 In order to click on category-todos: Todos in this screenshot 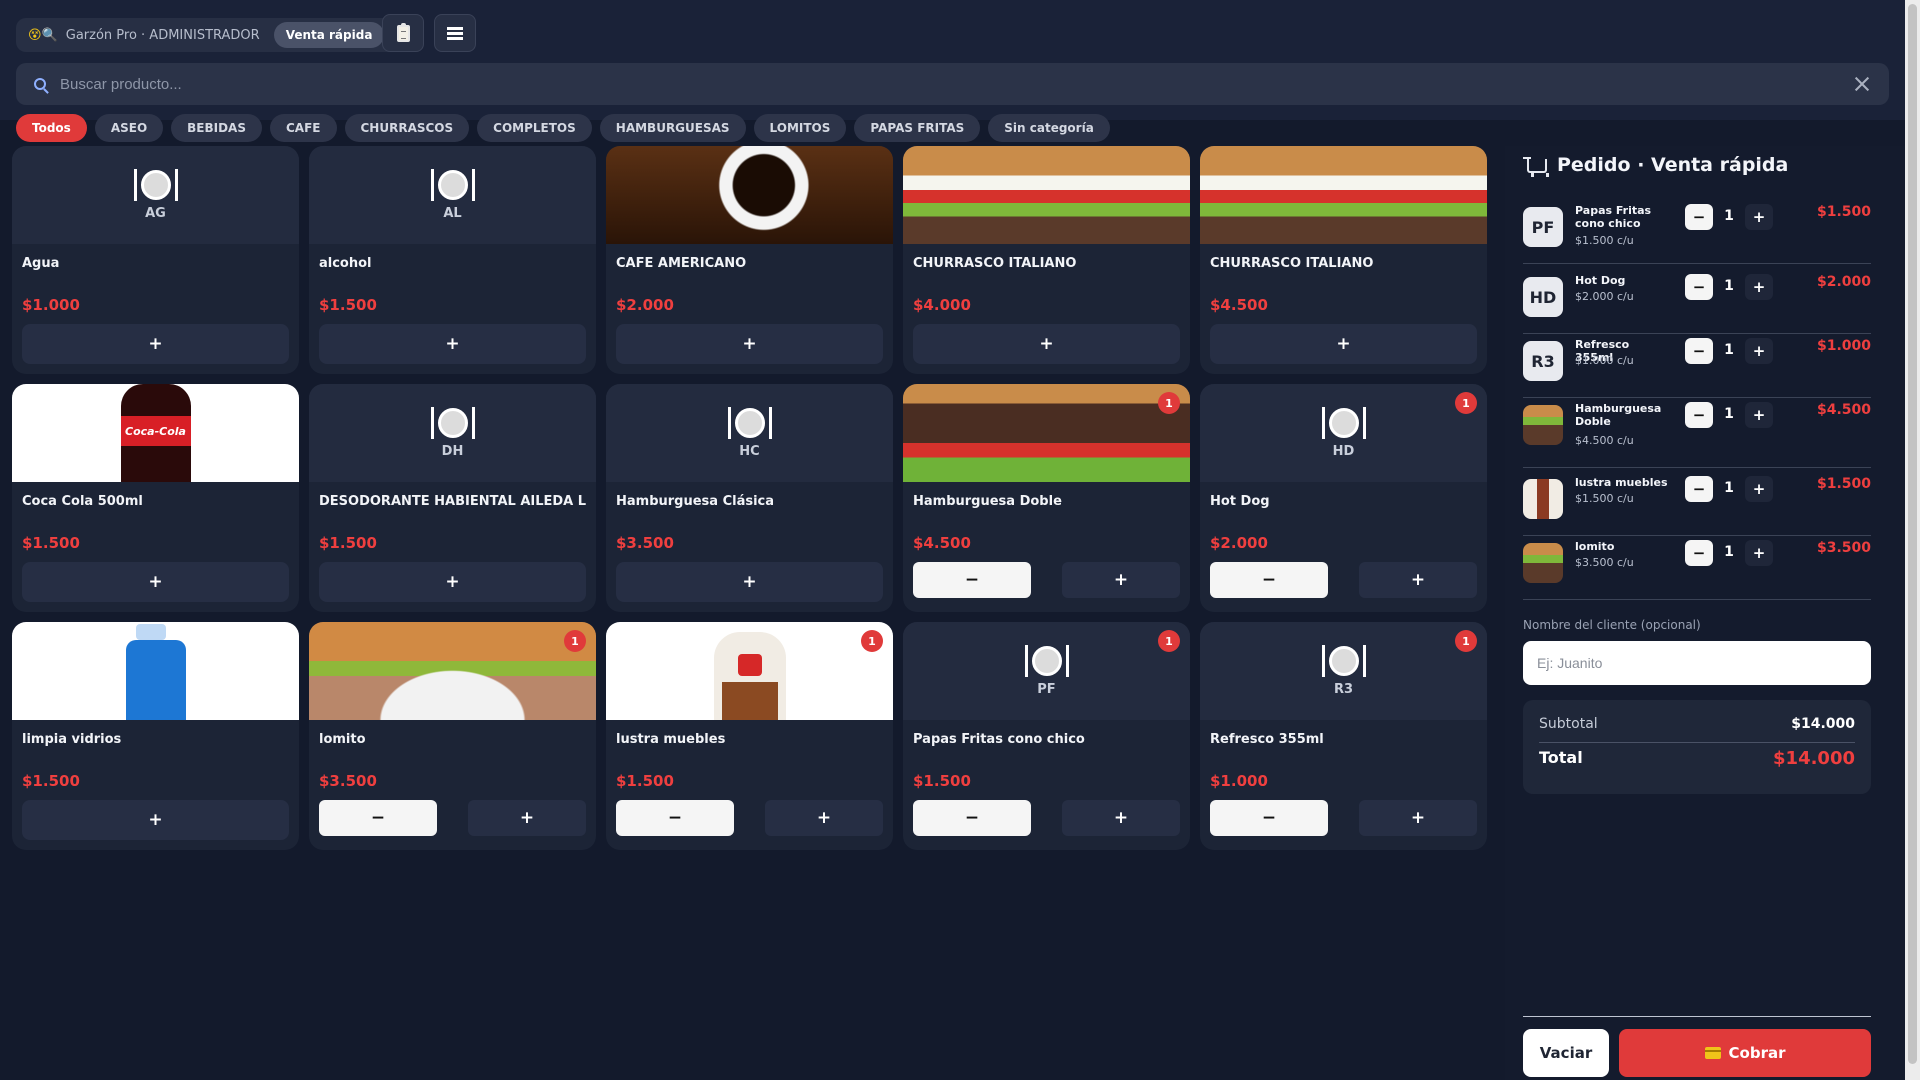, I will do `click(51, 128)`.